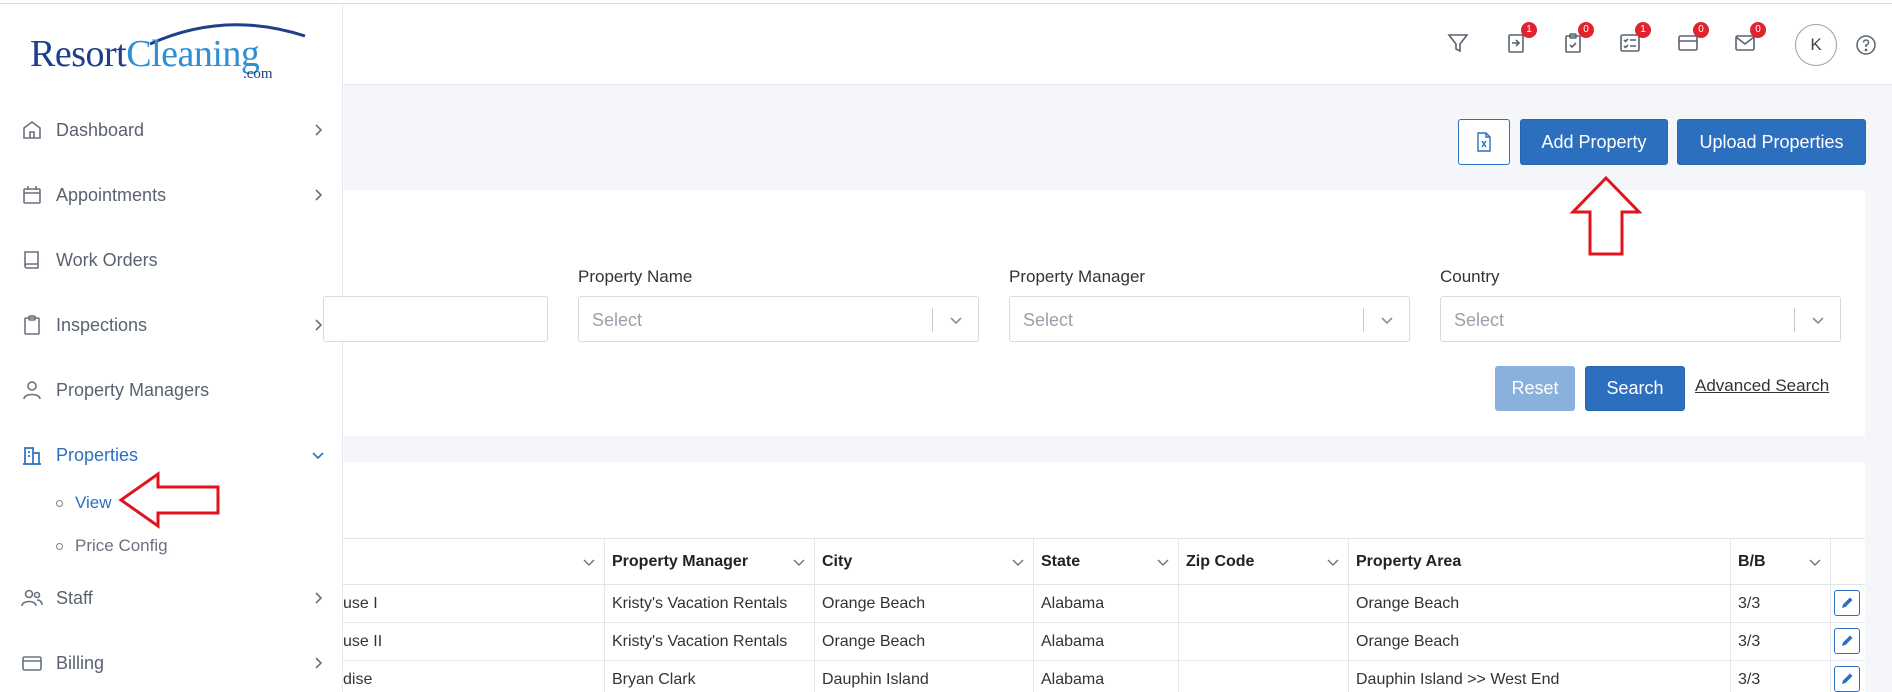 The image size is (1892, 692). I want to click on clipboard-icon, so click(32, 325).